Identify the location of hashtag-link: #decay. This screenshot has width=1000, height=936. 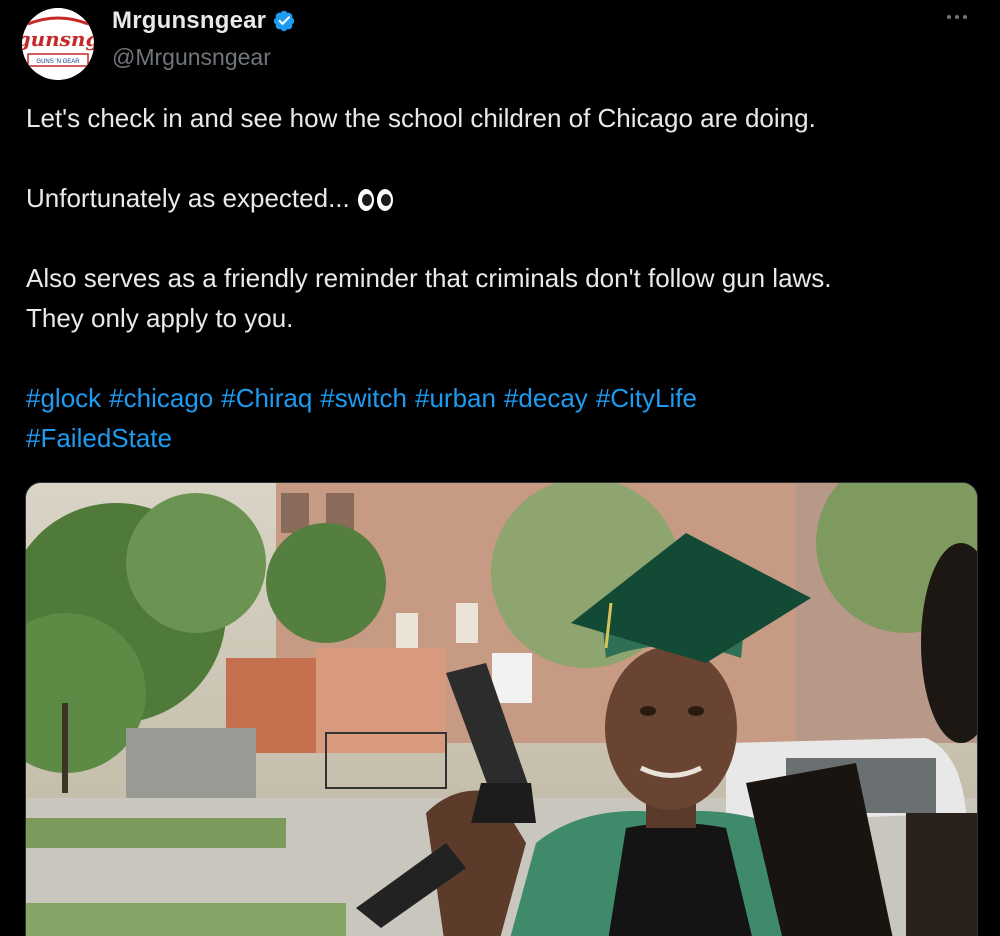
(546, 398).